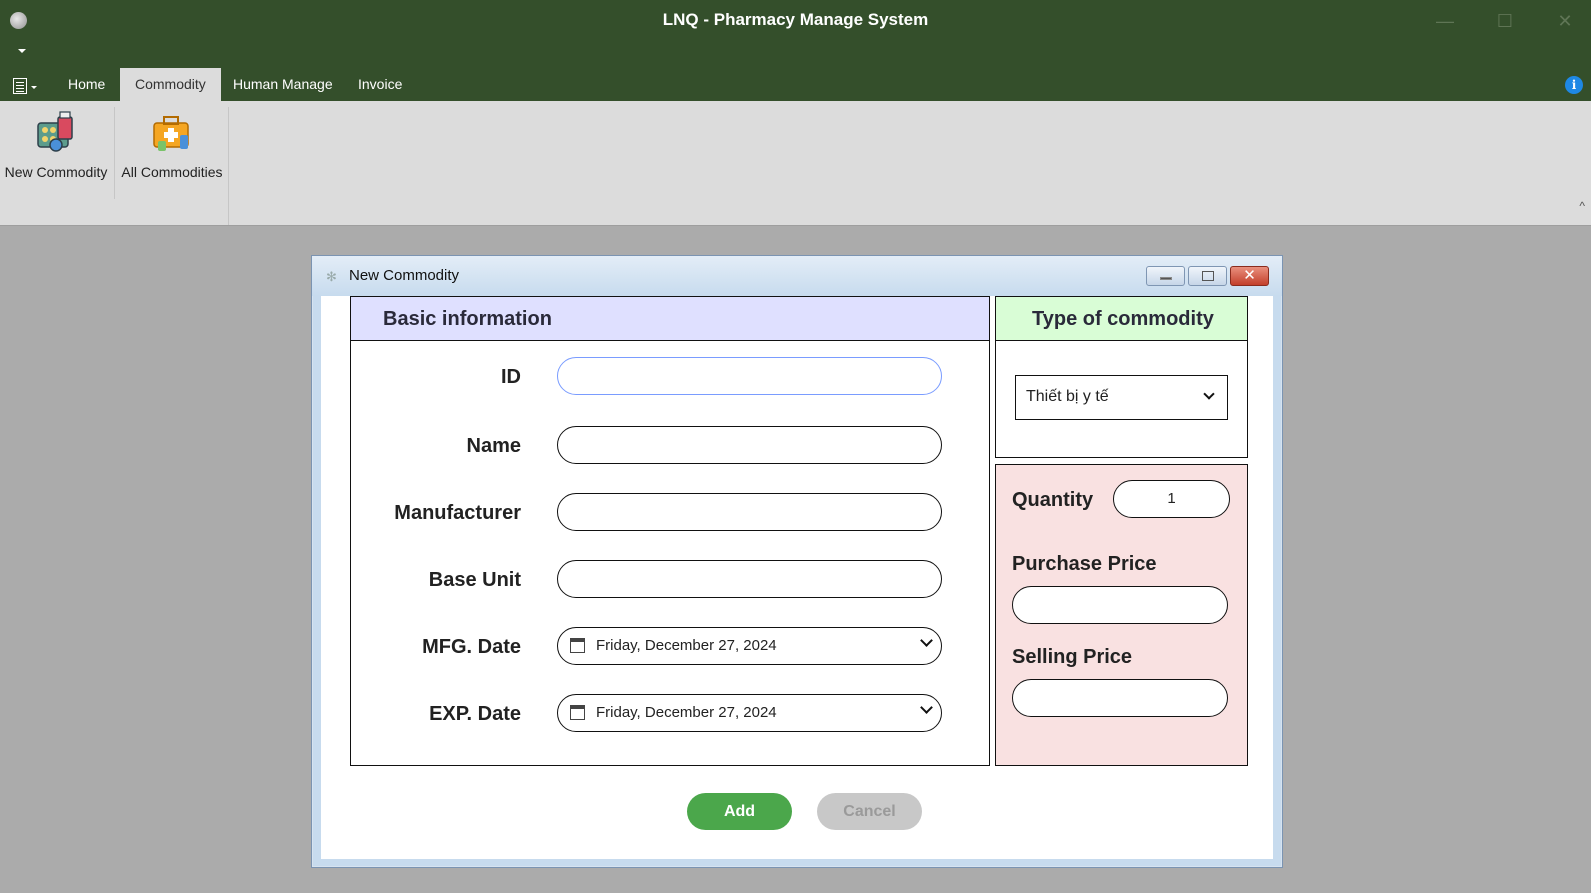 The height and width of the screenshot is (893, 1591). I want to click on dialog-close-button: ✕, so click(1249, 276).